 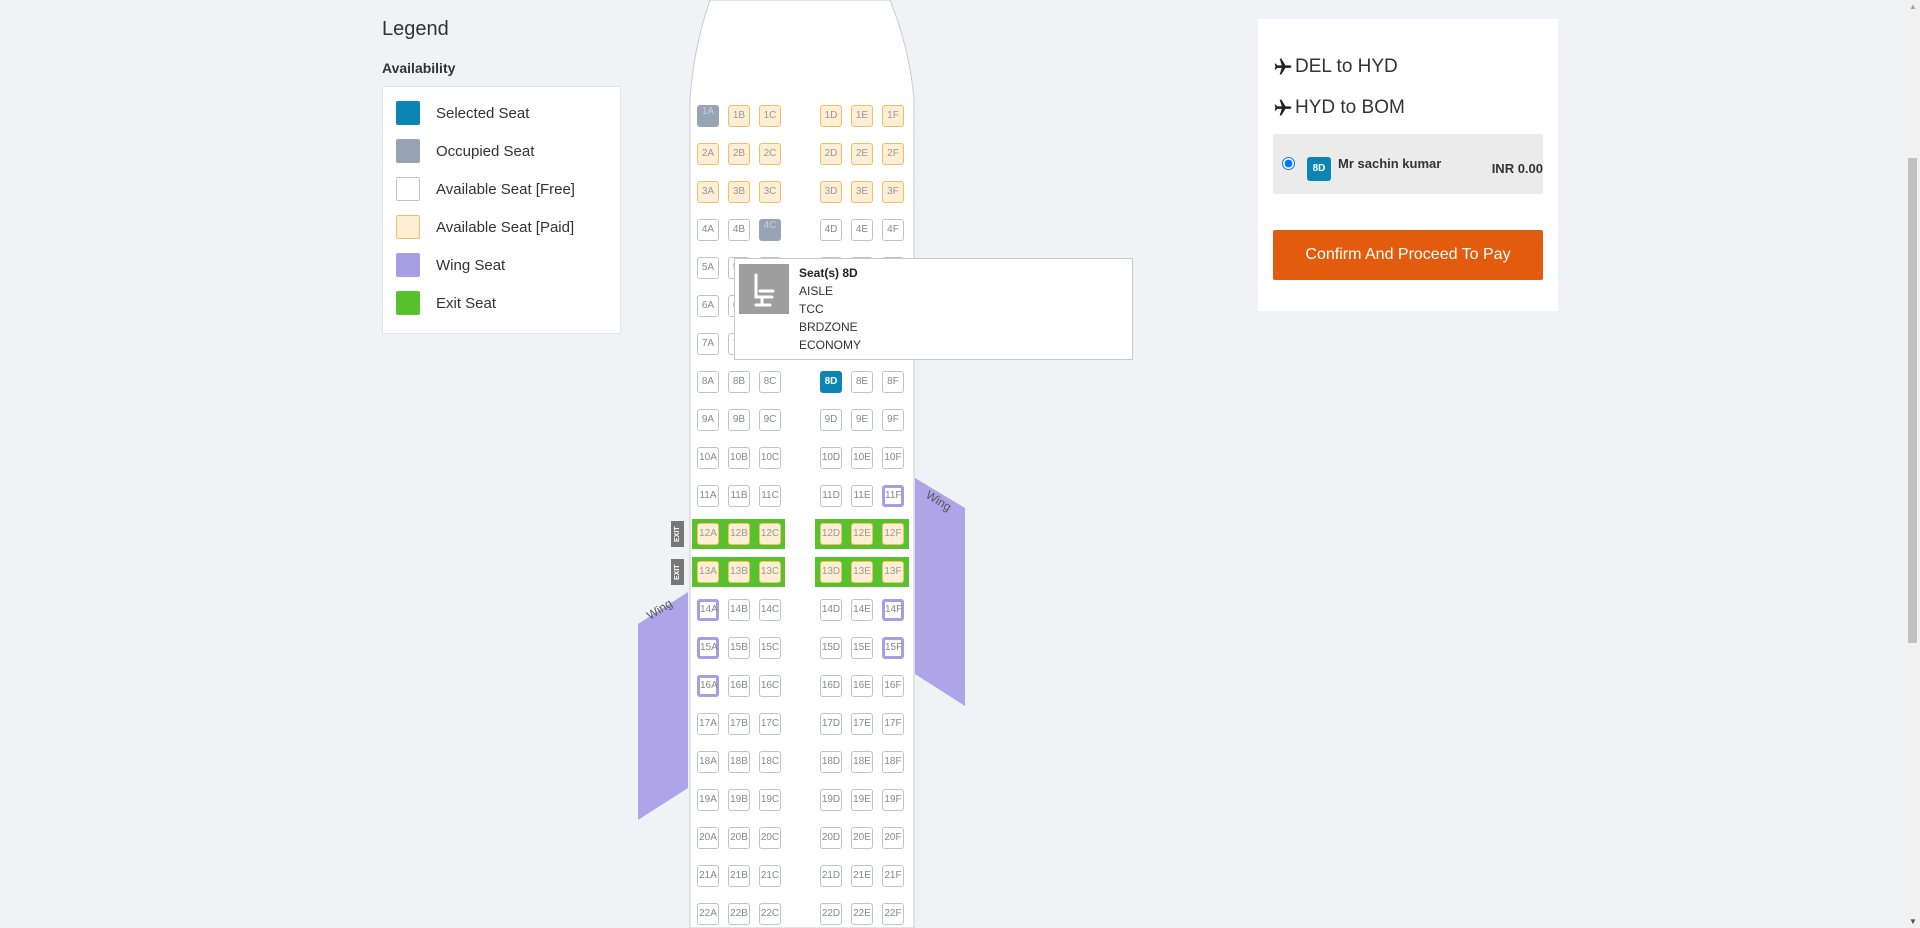 What do you see at coordinates (862, 914) in the screenshot?
I see `seat-22E: 22E` at bounding box center [862, 914].